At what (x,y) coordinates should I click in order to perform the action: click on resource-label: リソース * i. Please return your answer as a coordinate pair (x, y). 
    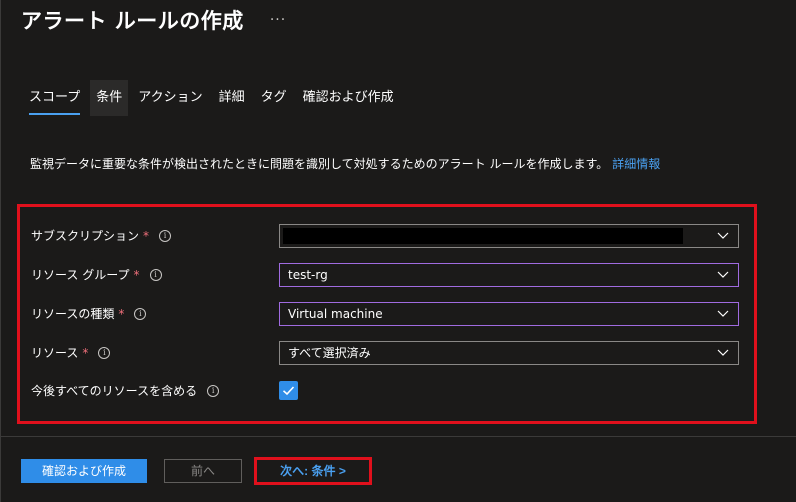
    Looking at the image, I should click on (71, 353).